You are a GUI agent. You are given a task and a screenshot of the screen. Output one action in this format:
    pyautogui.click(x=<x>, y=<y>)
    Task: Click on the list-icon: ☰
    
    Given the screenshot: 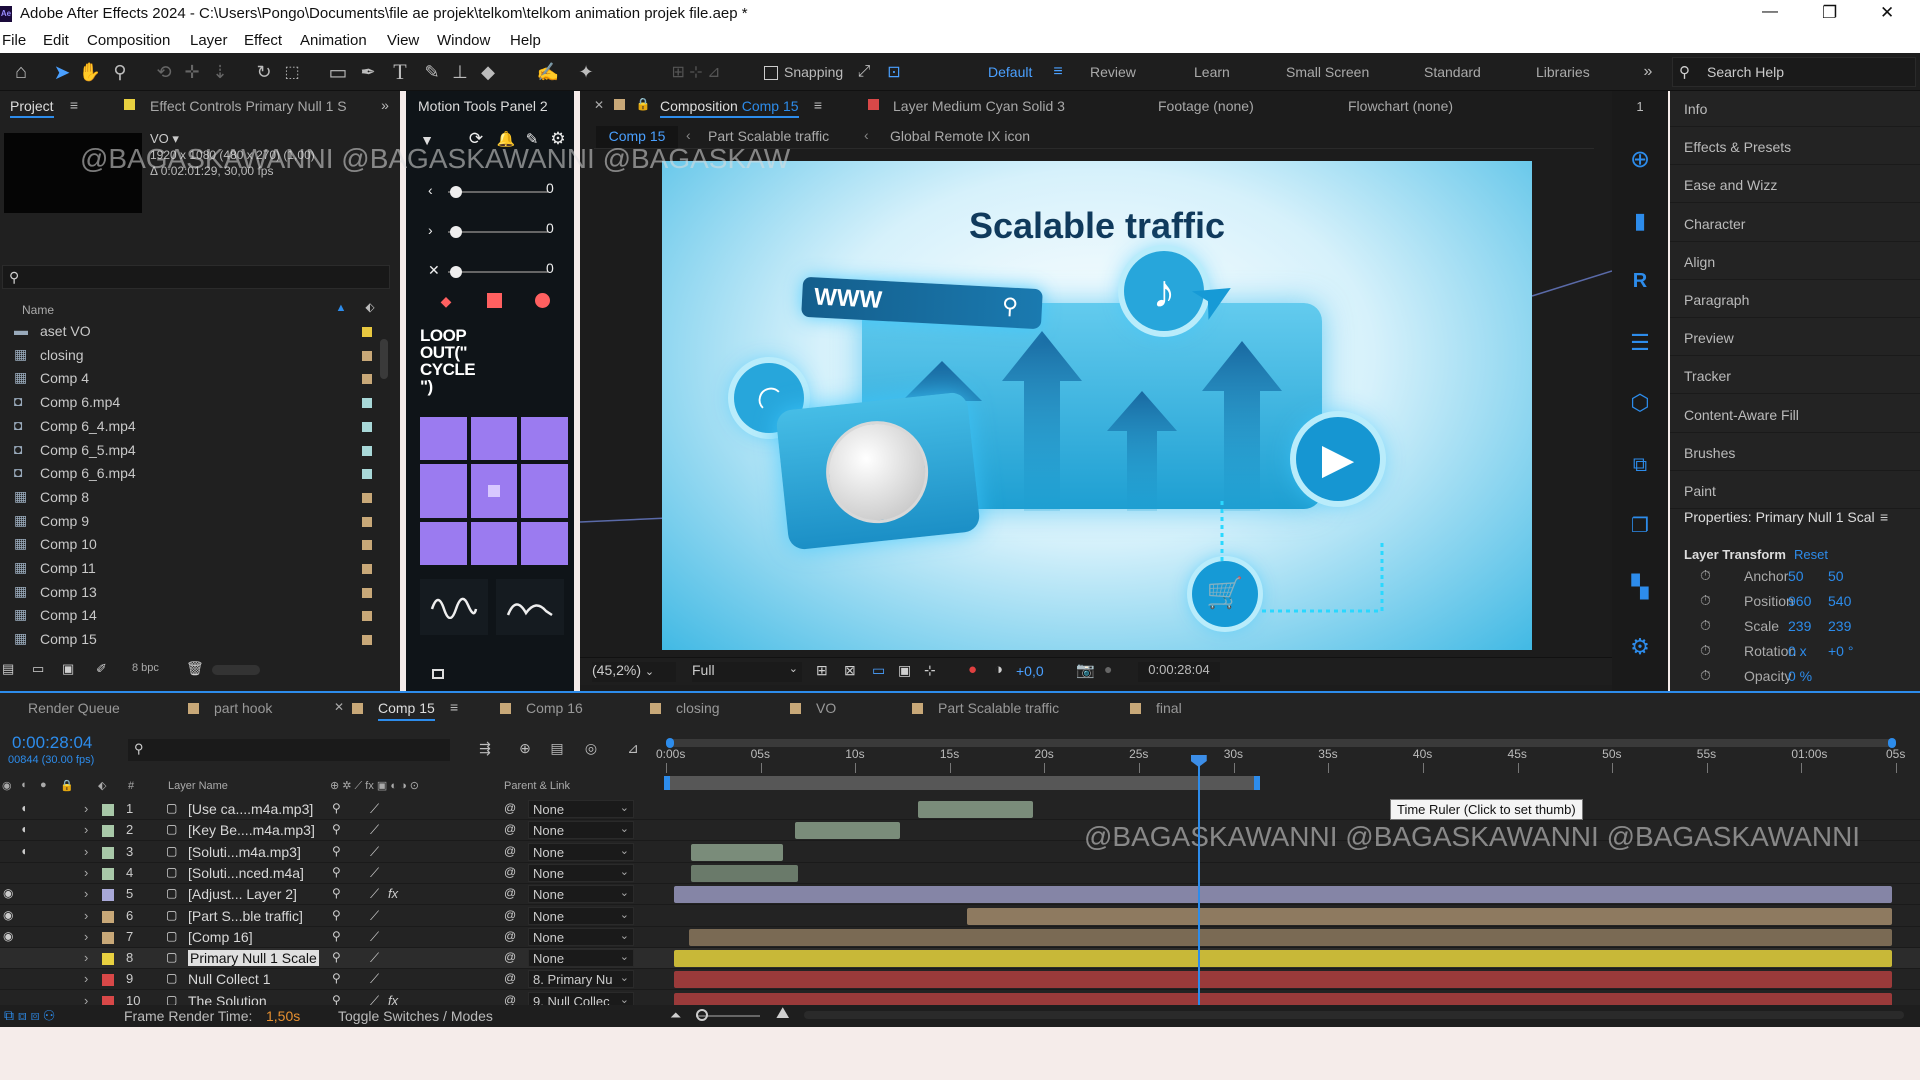 What is the action you would take?
    pyautogui.click(x=1640, y=343)
    